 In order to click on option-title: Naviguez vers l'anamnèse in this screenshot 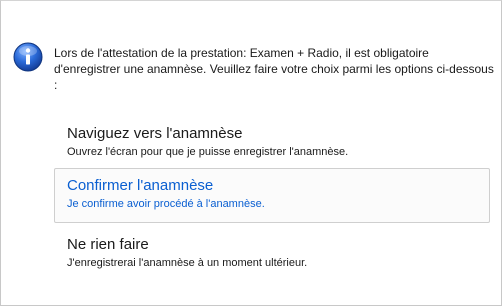, I will do `click(155, 133)`.